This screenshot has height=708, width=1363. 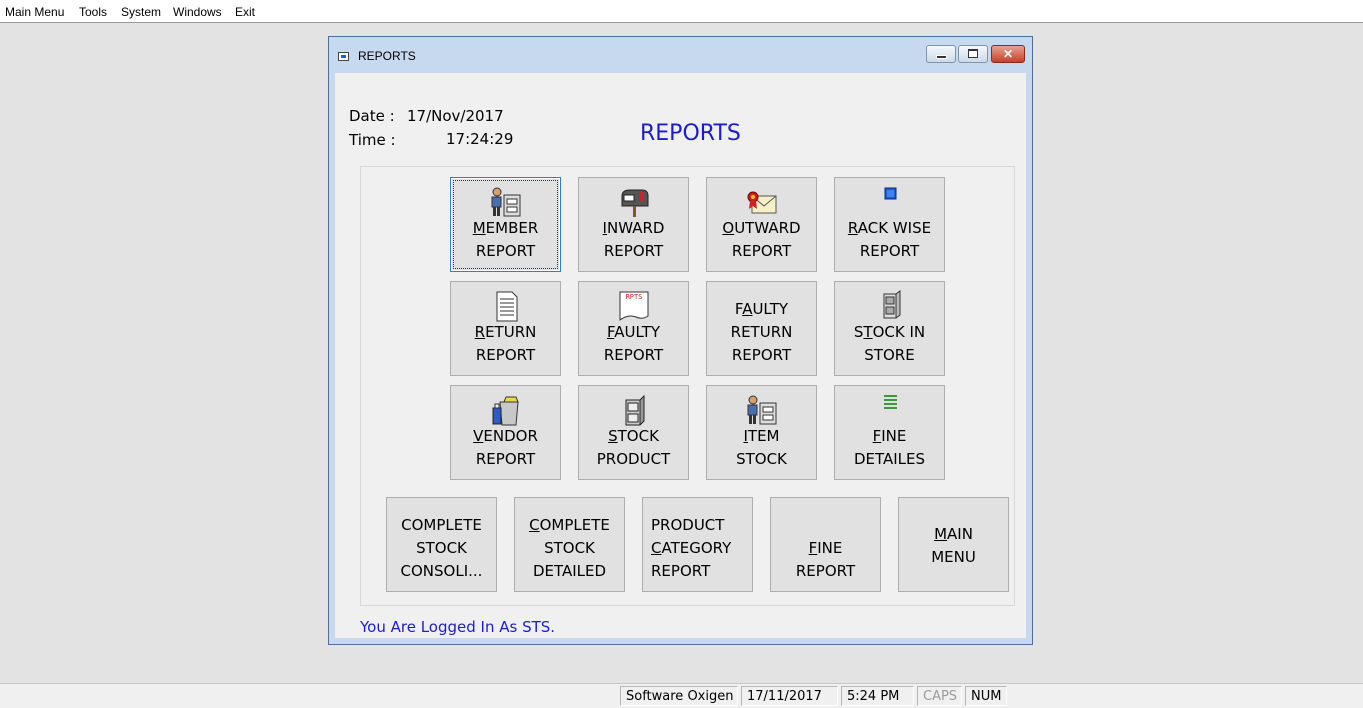 I want to click on stock-product-button: STOCK PRODUCT, so click(x=633, y=432).